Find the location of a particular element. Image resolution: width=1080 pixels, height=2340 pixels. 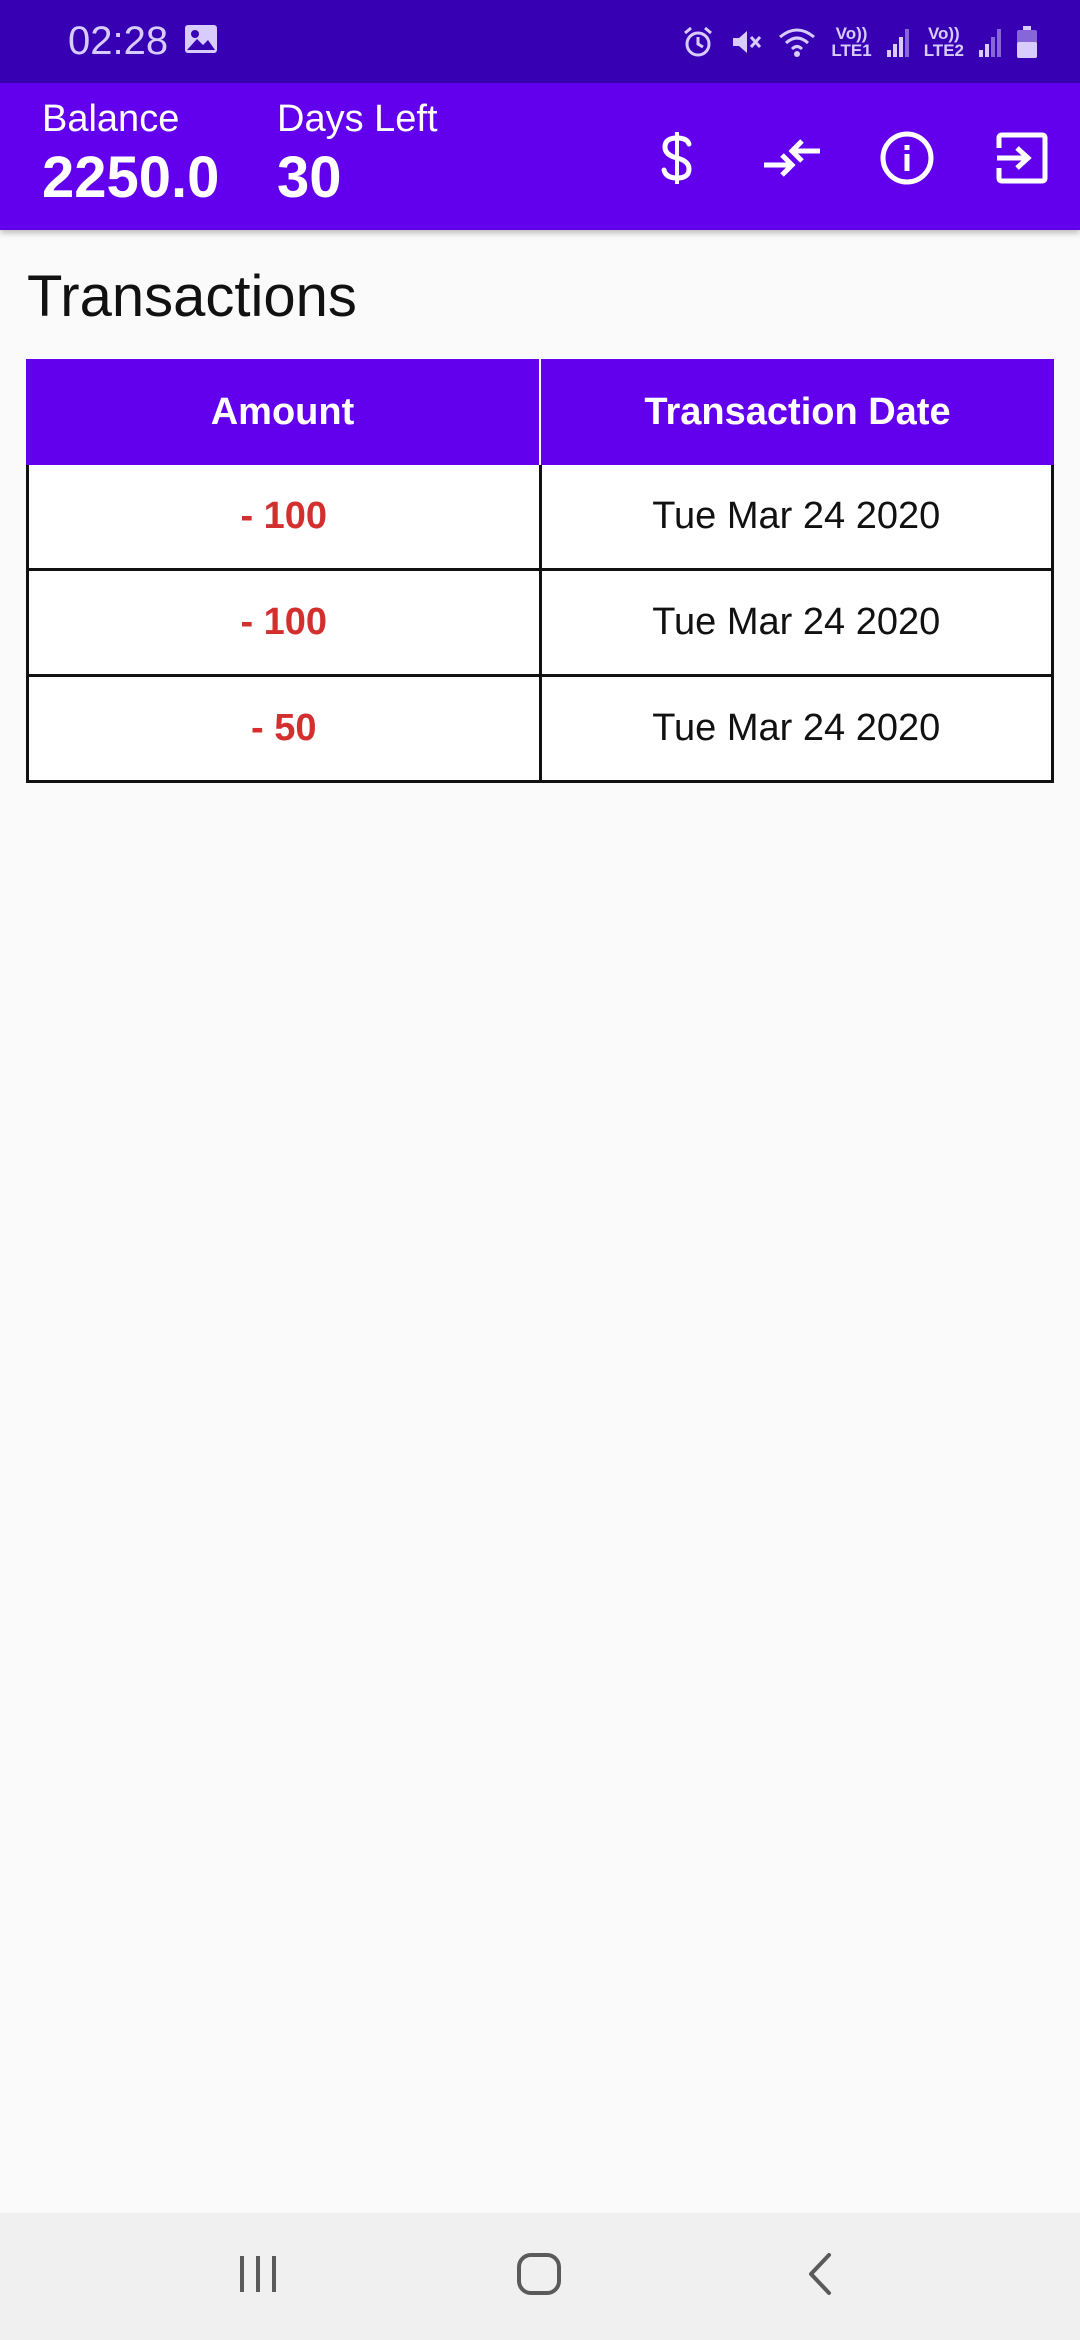

sim1-tech: LTE1 is located at coordinates (851, 50).